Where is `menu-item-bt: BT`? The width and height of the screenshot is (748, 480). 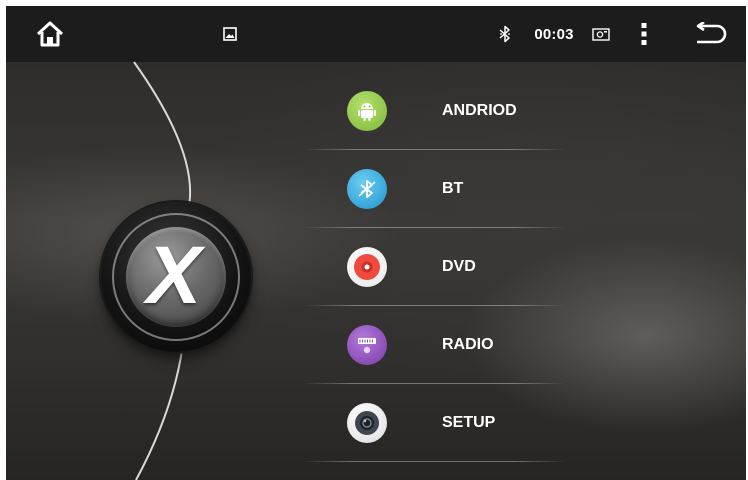 menu-item-bt: BT is located at coordinates (430, 189).